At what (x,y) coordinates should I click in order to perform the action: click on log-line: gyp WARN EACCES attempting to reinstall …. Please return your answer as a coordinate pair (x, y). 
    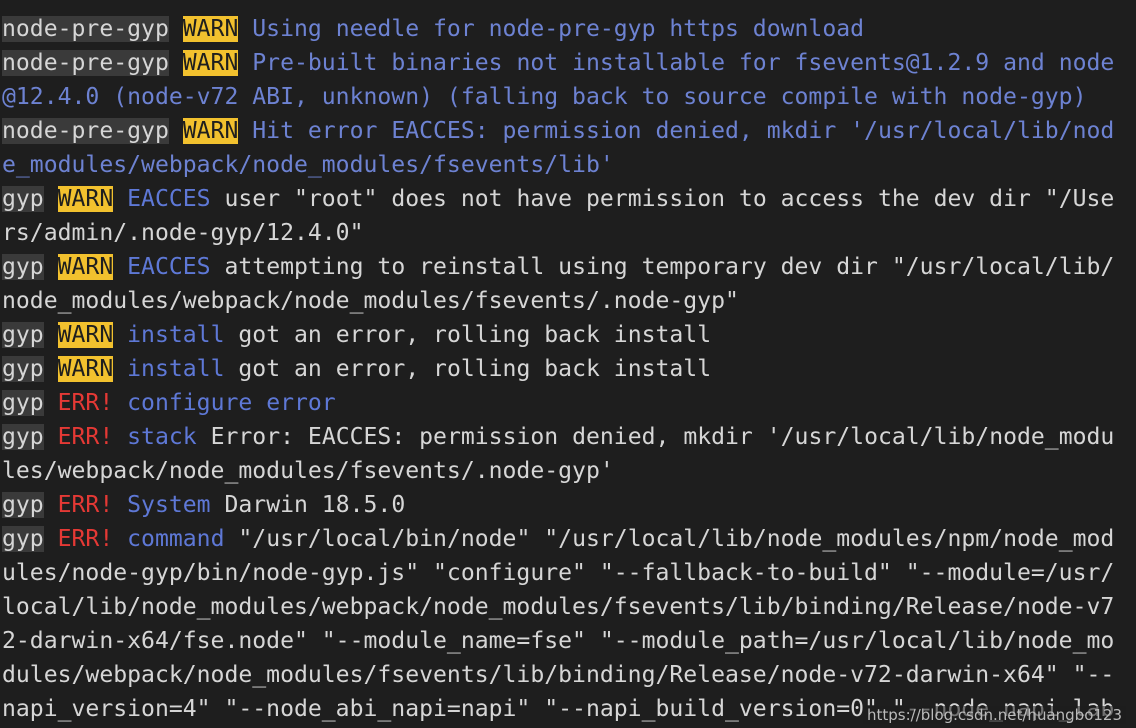
    Looking at the image, I should click on (569, 267).